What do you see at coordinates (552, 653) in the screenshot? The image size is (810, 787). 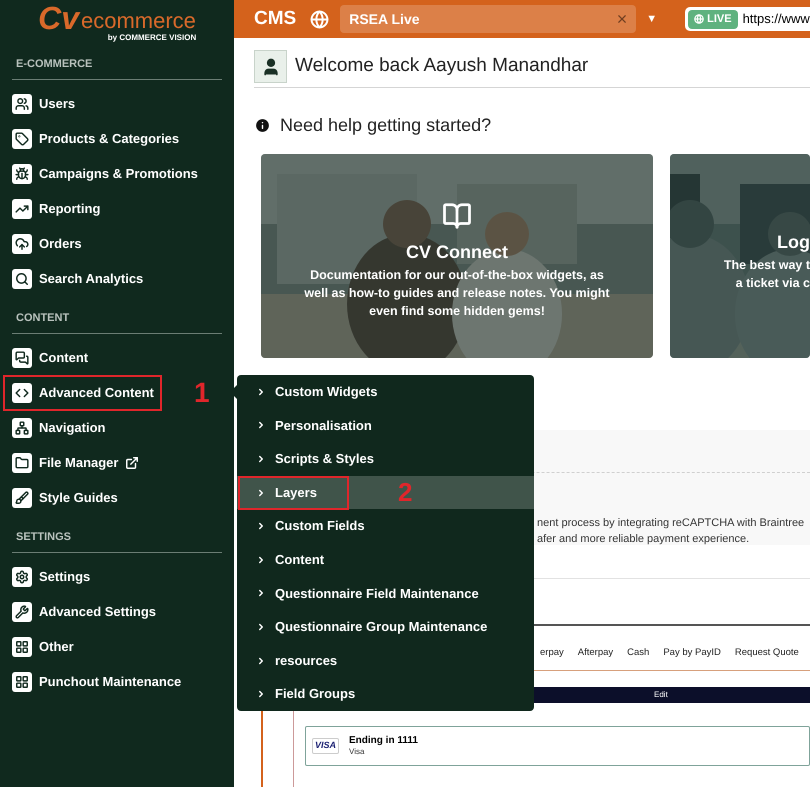 I see `payment-tab: erpay` at bounding box center [552, 653].